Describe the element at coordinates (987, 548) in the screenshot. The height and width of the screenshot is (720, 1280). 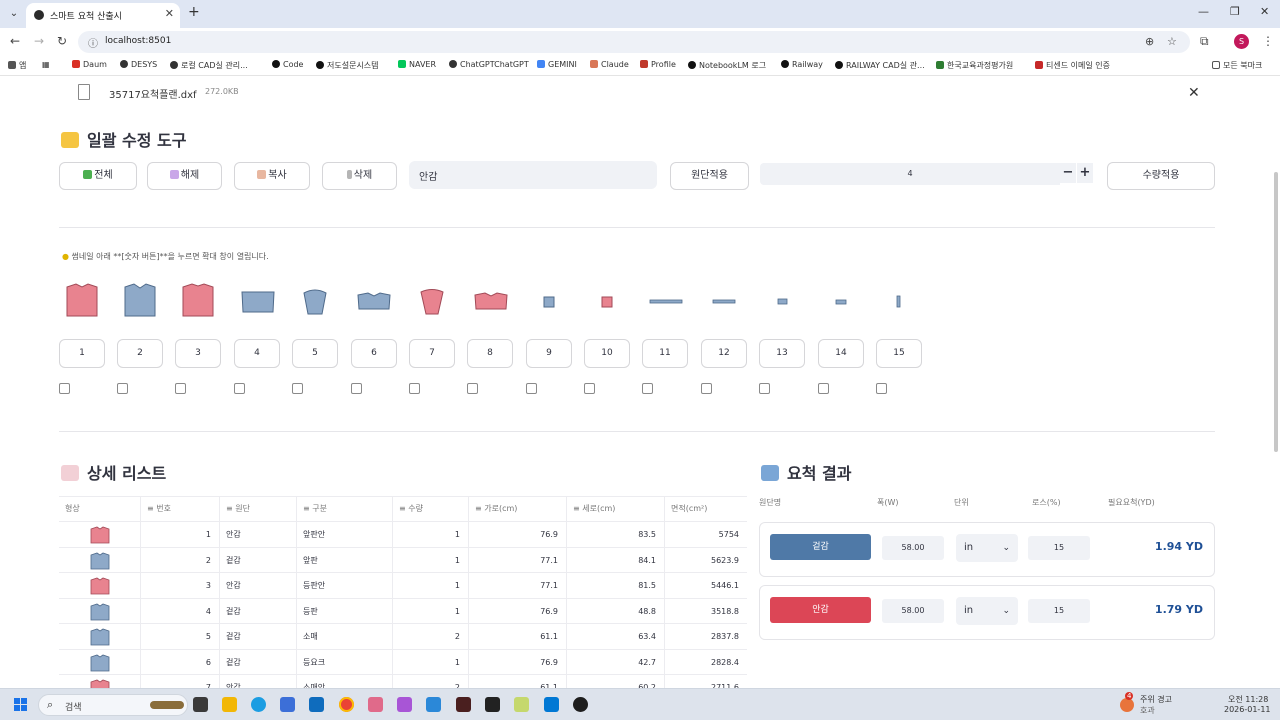
I see `unit-select: in ⌄` at that location.